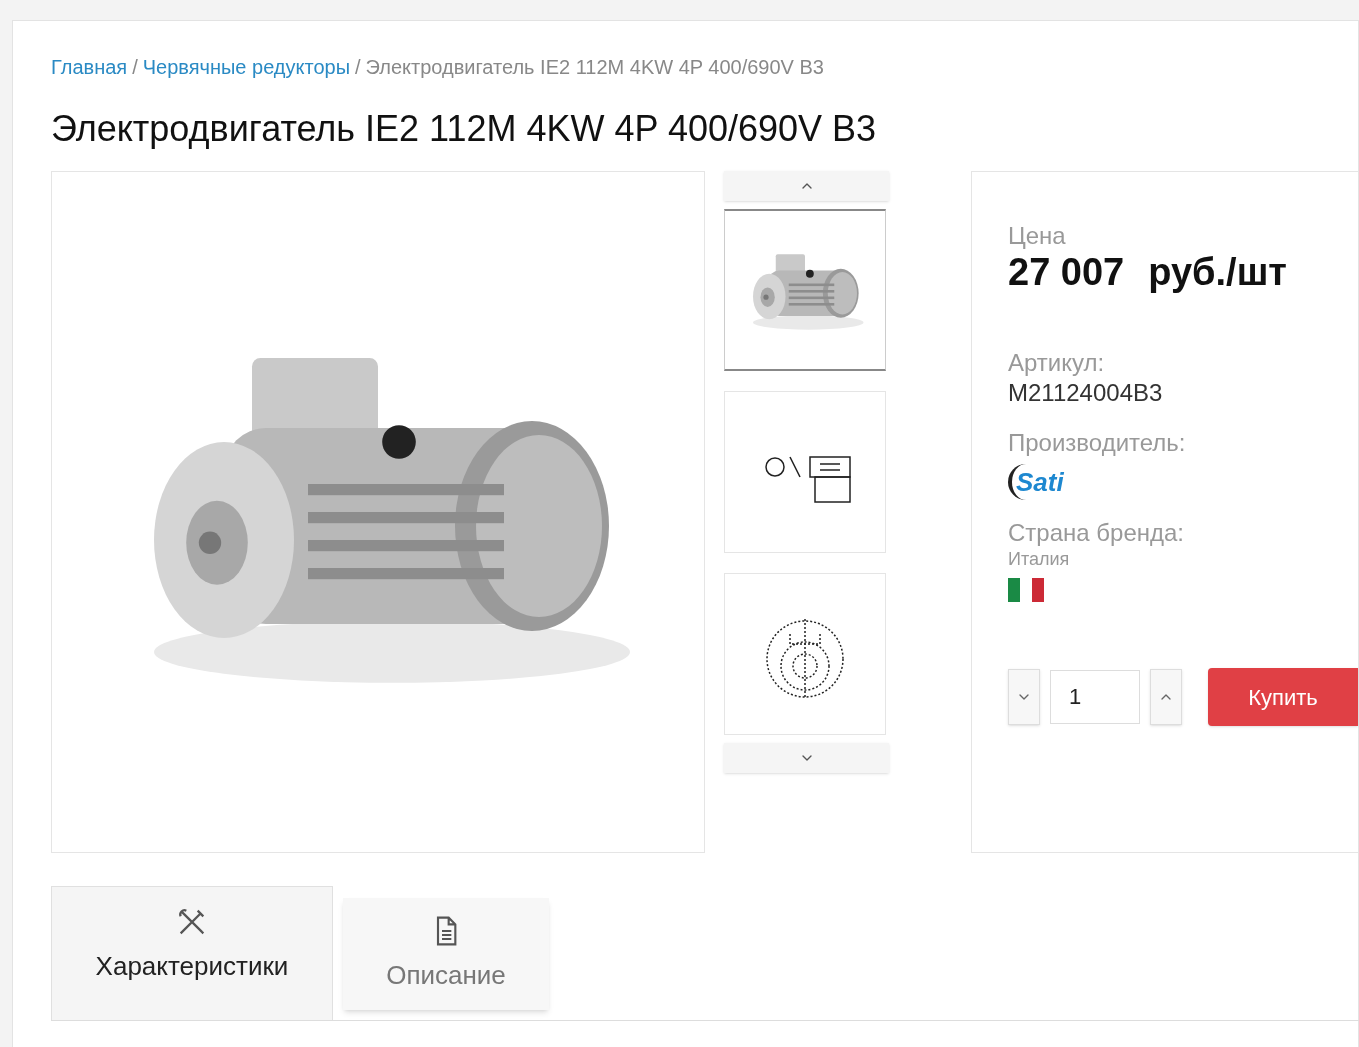 Image resolution: width=1359 pixels, height=1047 pixels. Describe the element at coordinates (1057, 363) in the screenshot. I see `sku-label: Артикул:` at that location.